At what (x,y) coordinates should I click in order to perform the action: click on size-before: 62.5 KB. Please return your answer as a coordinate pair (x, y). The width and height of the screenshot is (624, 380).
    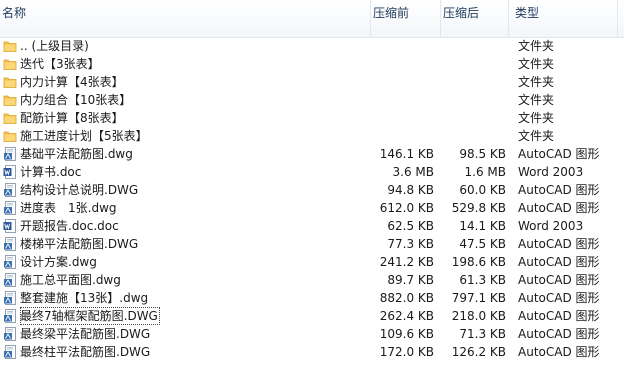
    Looking at the image, I should click on (410, 226).